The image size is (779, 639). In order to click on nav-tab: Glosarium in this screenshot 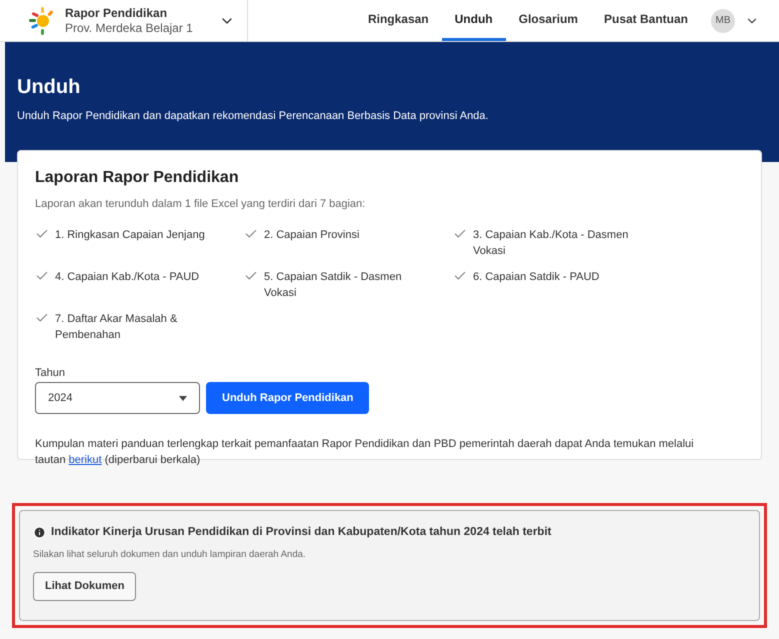, I will do `click(548, 20)`.